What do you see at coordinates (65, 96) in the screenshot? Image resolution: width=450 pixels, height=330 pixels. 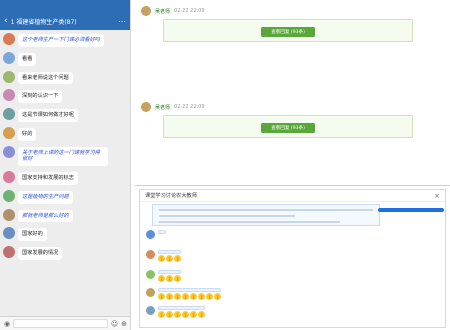 I see `chat-message: 深刻的认识一下` at bounding box center [65, 96].